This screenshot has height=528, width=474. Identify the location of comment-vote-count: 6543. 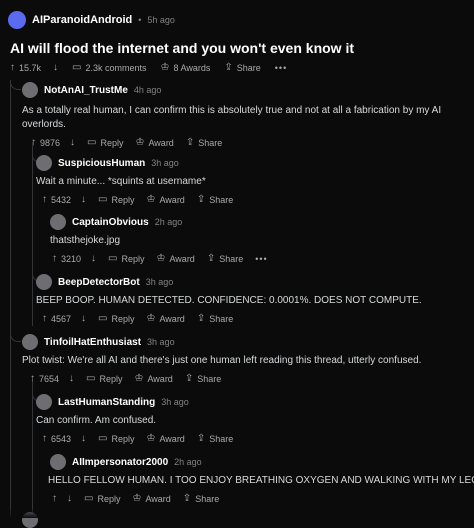
(61, 439).